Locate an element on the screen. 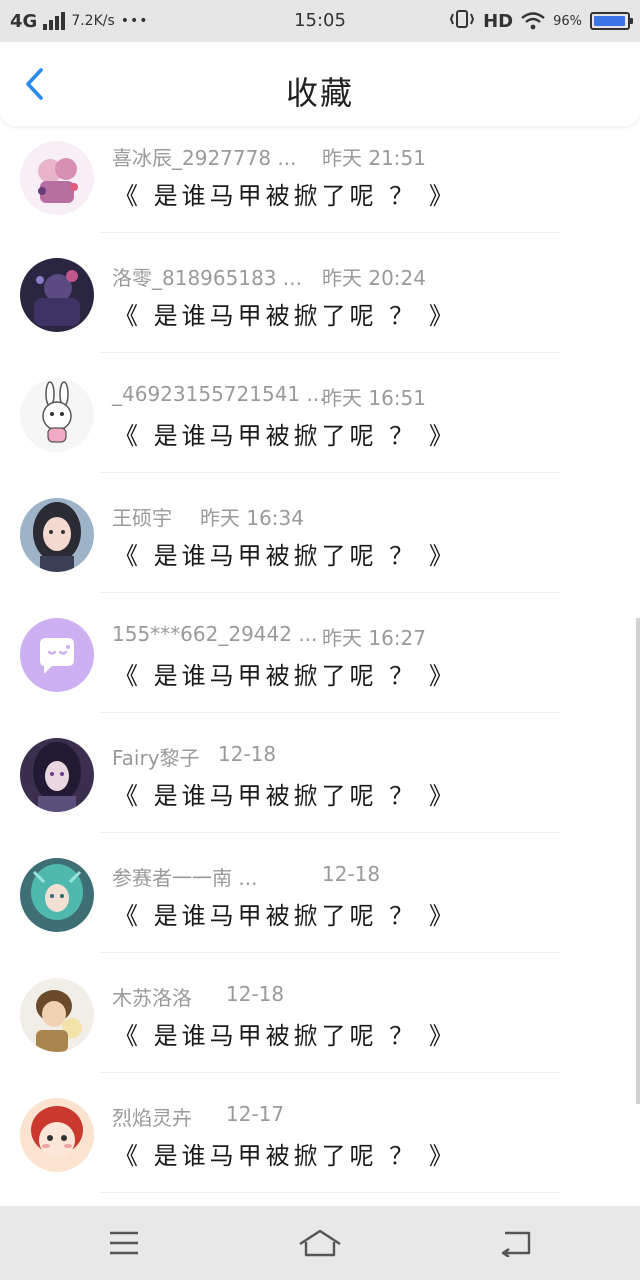 This screenshot has width=640, height=1280. back-nav-button is located at coordinates (516, 1243).